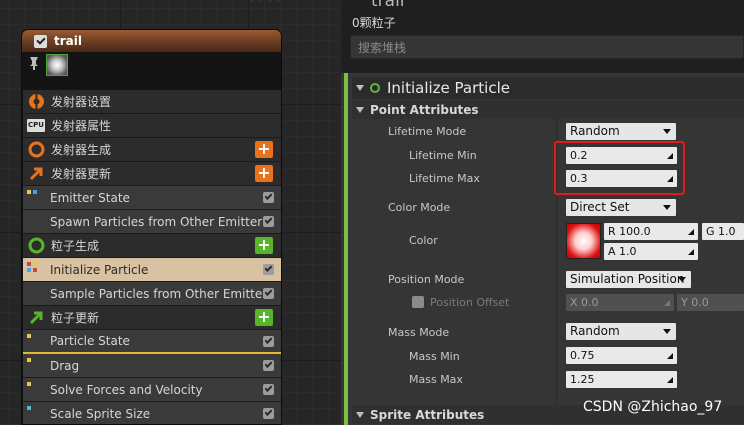  I want to click on section-particle-update: 粒子更新 +, so click(152, 318).